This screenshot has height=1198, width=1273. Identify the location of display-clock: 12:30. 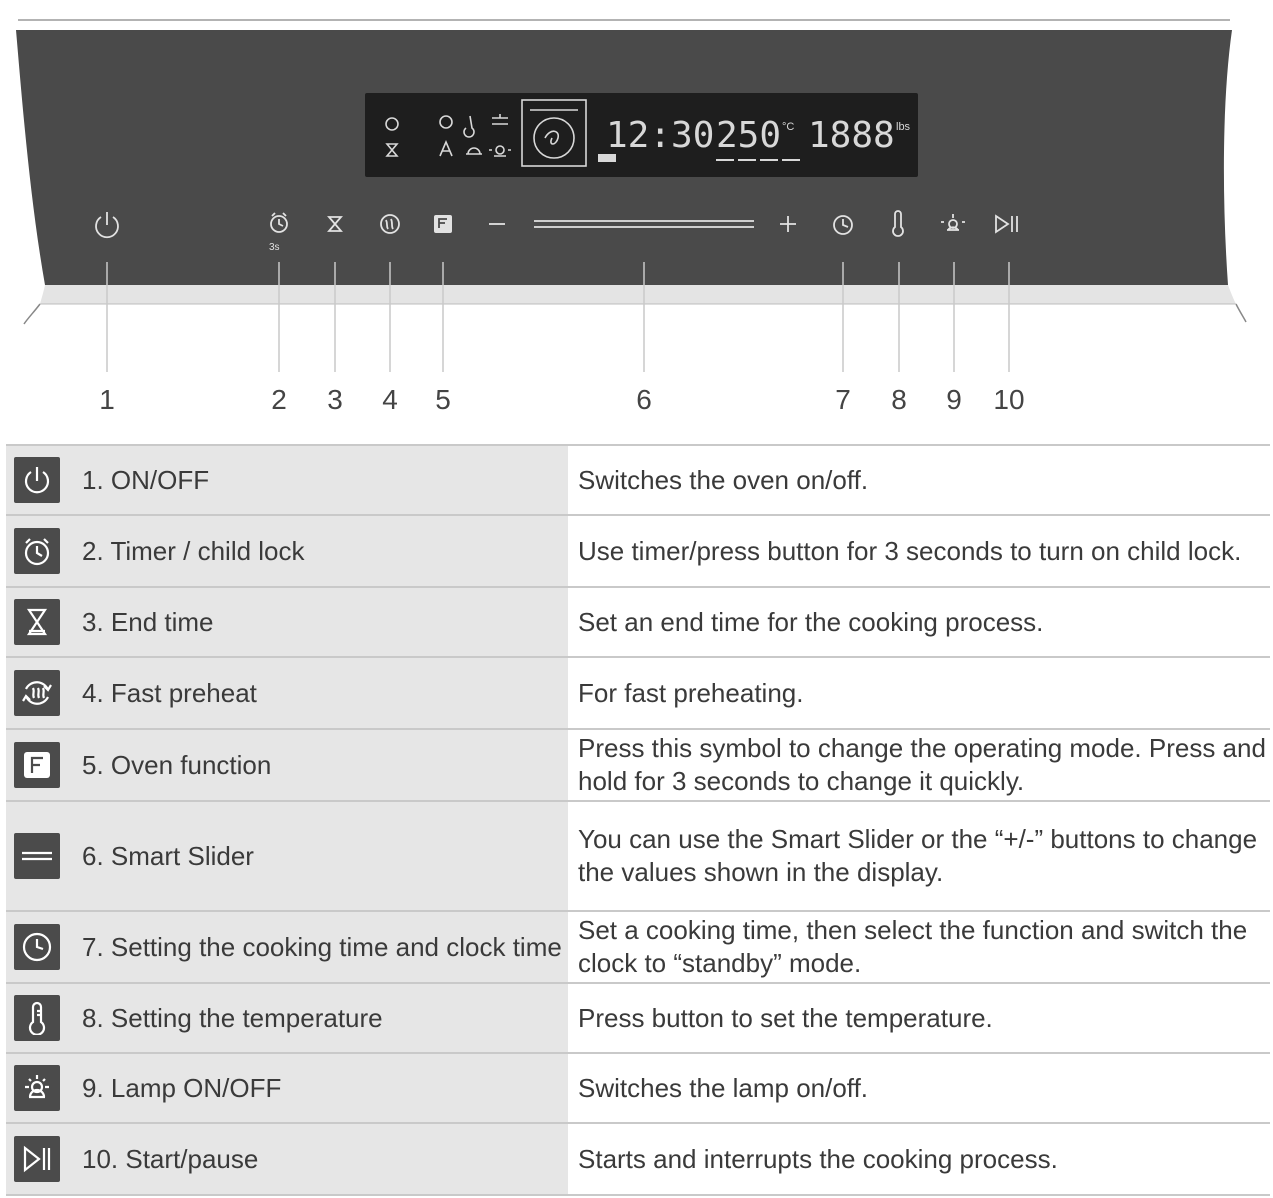
(660, 135).